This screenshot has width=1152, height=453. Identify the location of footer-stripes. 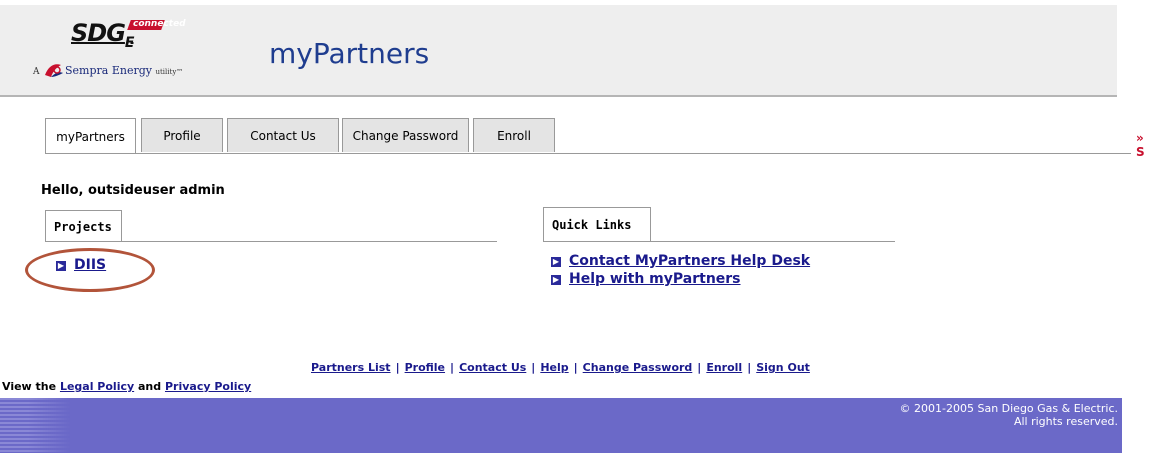
(35, 425).